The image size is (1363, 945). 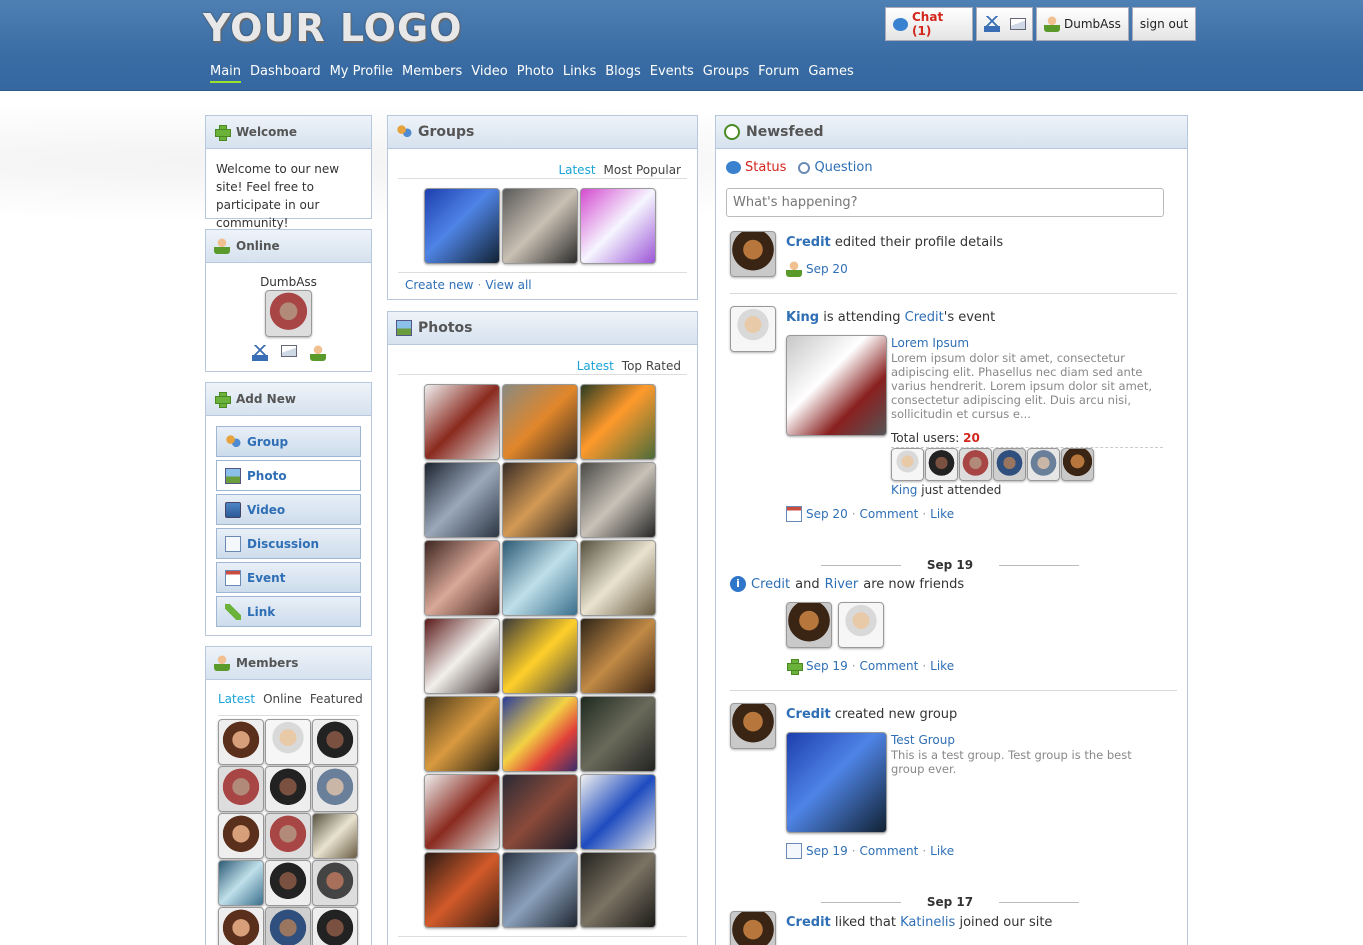 What do you see at coordinates (778, 73) in the screenshot?
I see `nav-item-forum: Forum` at bounding box center [778, 73].